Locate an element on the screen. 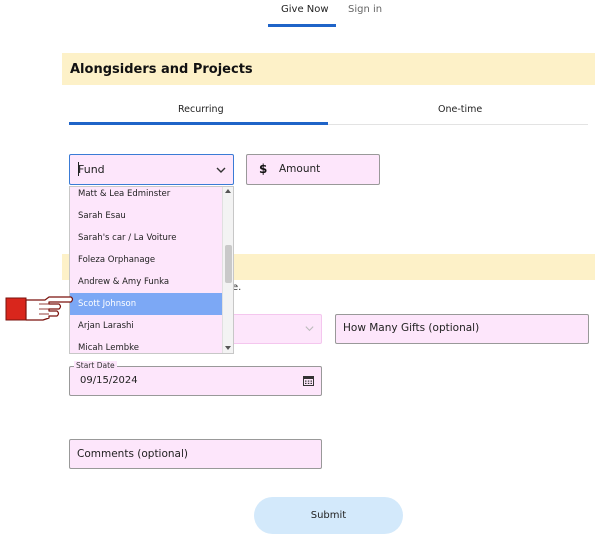 This screenshot has width=600, height=538. start-date-value: 09/15/2024 is located at coordinates (109, 380).